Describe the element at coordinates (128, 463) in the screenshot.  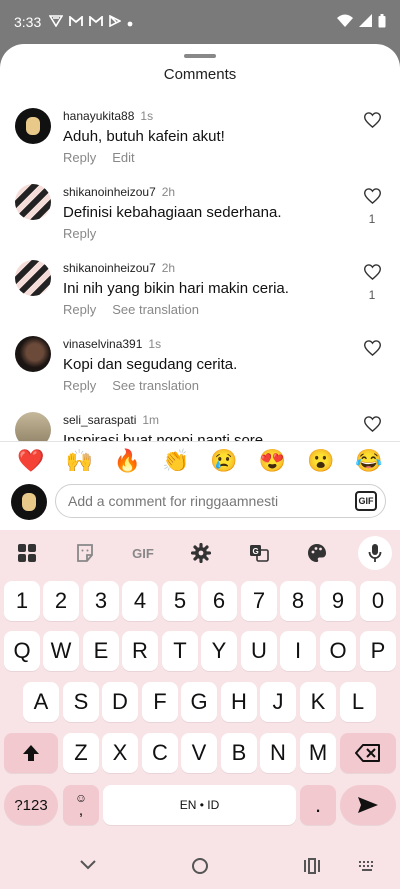
I see `emoji-fire: 🔥` at that location.